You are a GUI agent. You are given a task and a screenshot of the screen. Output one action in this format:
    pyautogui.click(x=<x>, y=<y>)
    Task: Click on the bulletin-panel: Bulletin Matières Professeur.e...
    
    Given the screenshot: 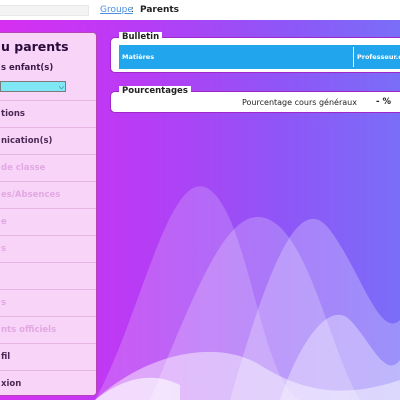 What is the action you would take?
    pyautogui.click(x=255, y=52)
    